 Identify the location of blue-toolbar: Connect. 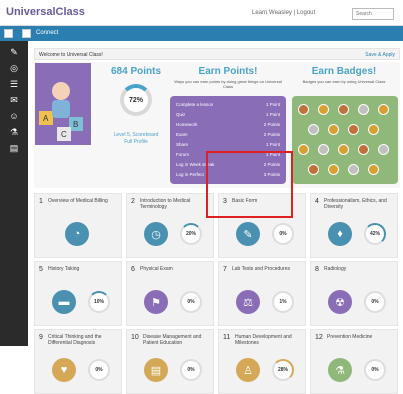
(201, 33).